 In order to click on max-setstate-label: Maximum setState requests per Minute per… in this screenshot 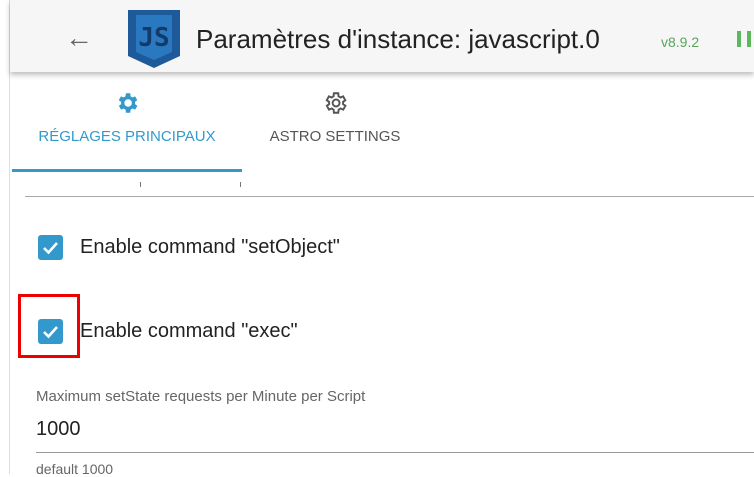, I will do `click(201, 396)`.